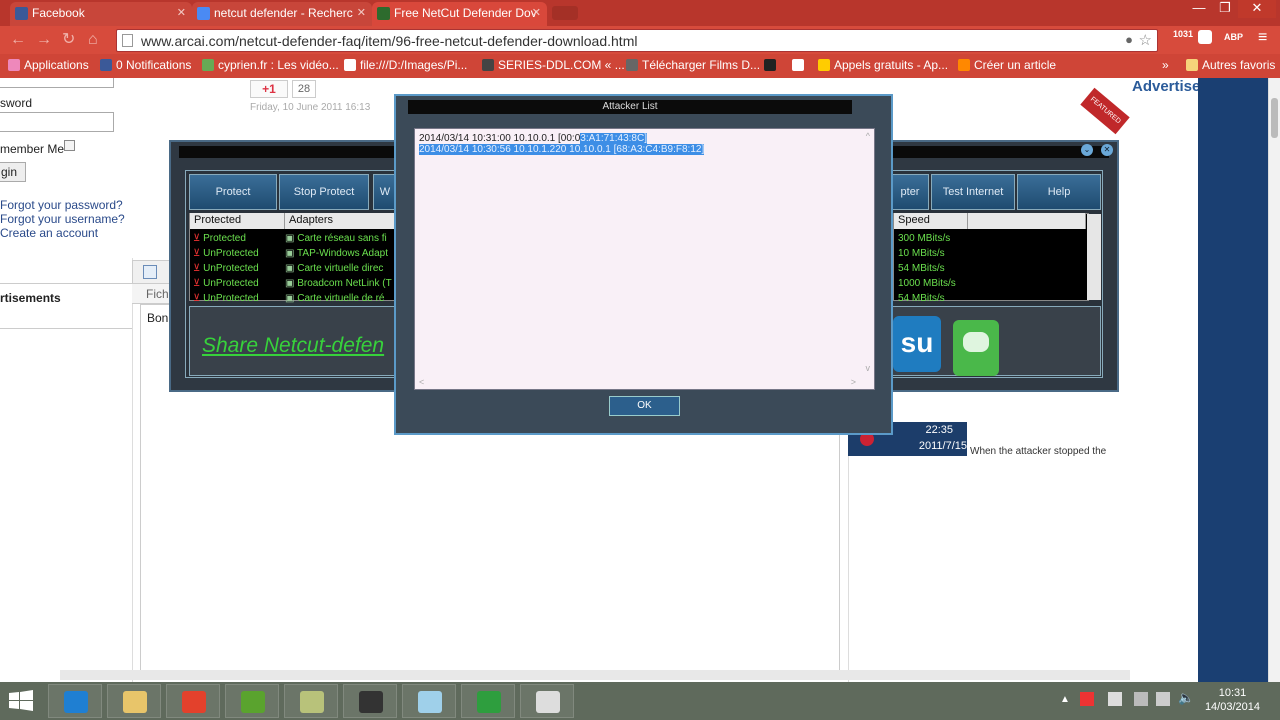 Image resolution: width=1280 pixels, height=720 pixels. Describe the element at coordinates (644, 406) in the screenshot. I see `ok-button: OK` at that location.